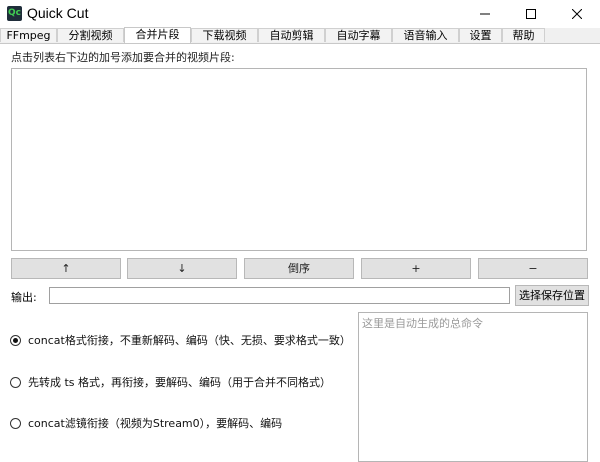  Describe the element at coordinates (422, 323) in the screenshot. I see `command-placeholder: 这里是自动生成的总命令` at that location.